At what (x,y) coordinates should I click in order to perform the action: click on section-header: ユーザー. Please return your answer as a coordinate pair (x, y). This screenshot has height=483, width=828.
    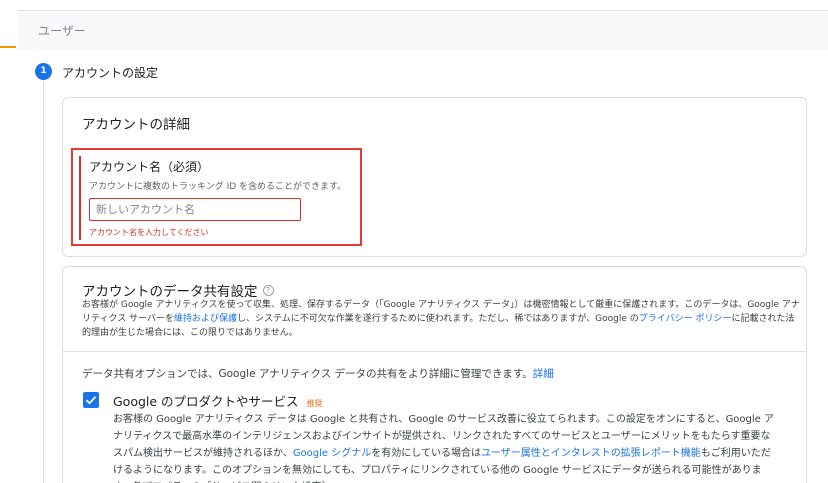
    Looking at the image, I should click on (423, 30).